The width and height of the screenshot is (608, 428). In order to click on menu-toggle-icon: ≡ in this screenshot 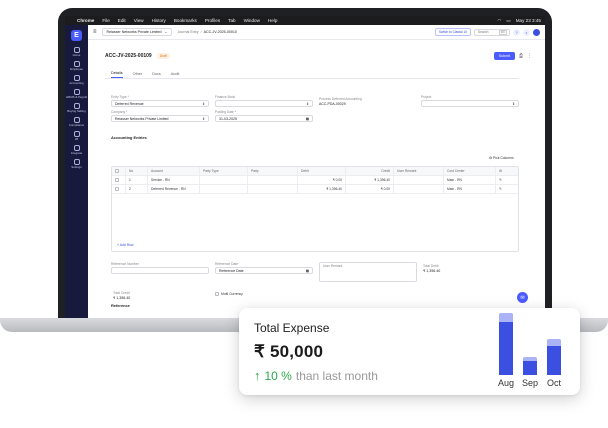, I will do `click(95, 32)`.